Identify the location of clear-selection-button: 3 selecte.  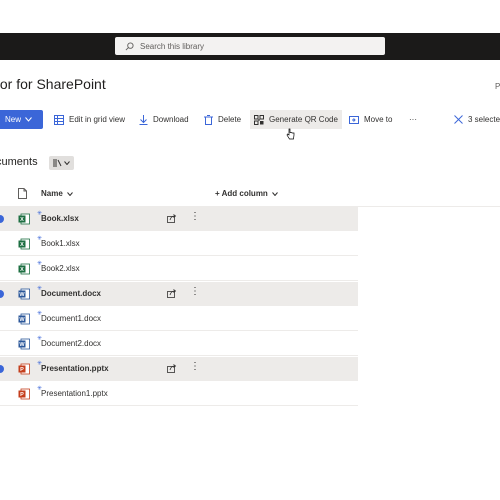
(475, 119).